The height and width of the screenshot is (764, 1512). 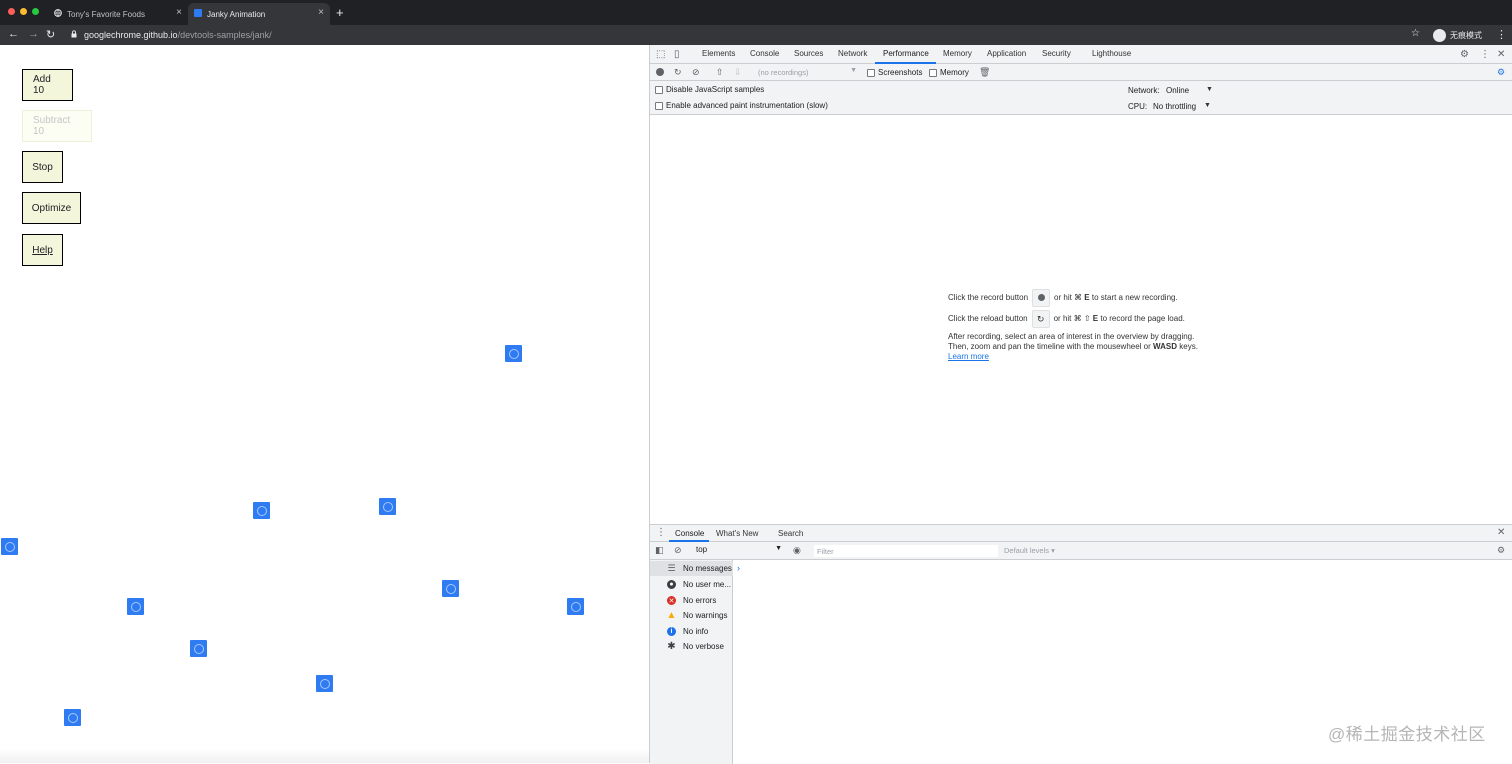 What do you see at coordinates (1177, 90) in the screenshot?
I see `network-throttle-select: Online` at bounding box center [1177, 90].